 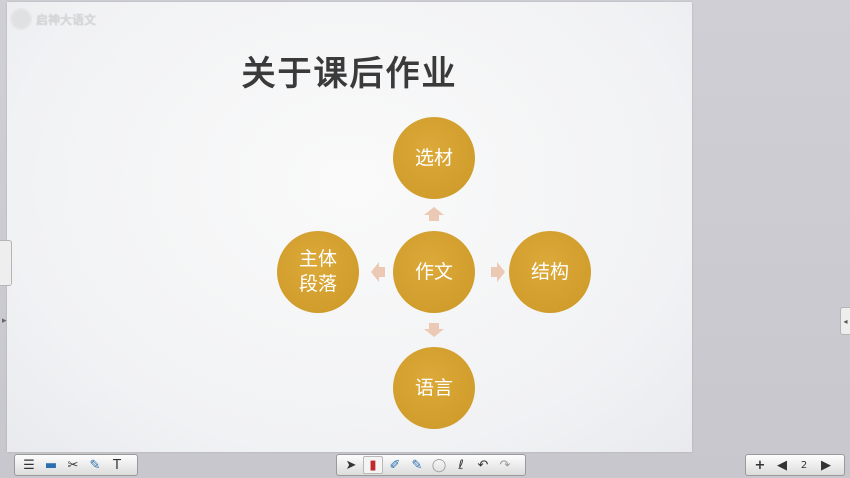 I want to click on watermark-text: 启神大语文, so click(x=66, y=19).